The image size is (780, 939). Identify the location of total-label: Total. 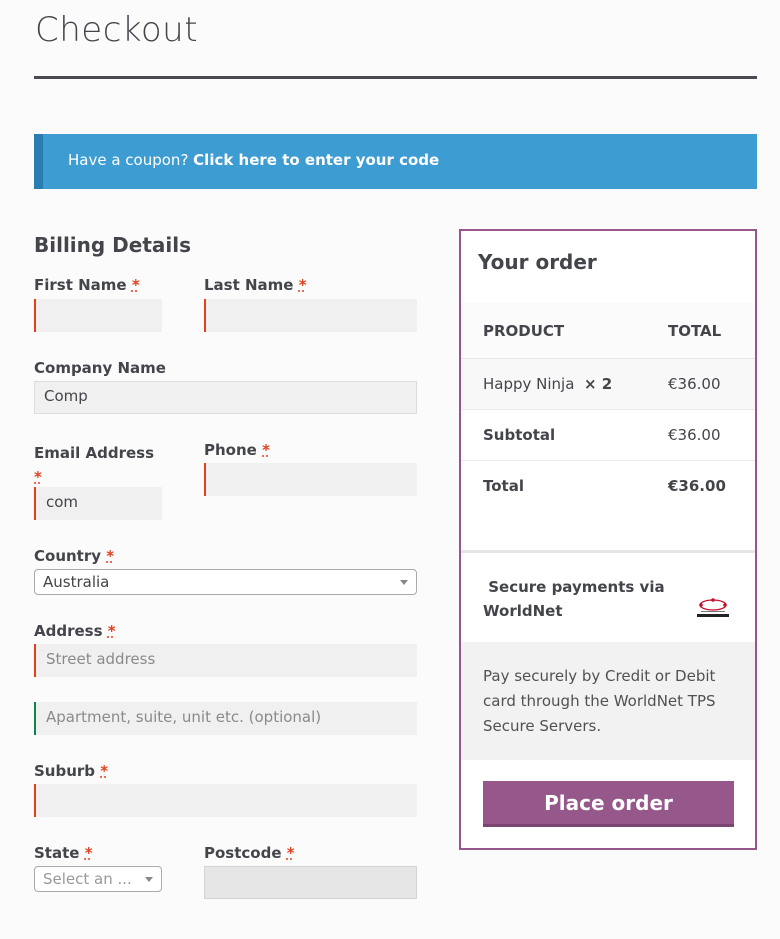
(503, 486).